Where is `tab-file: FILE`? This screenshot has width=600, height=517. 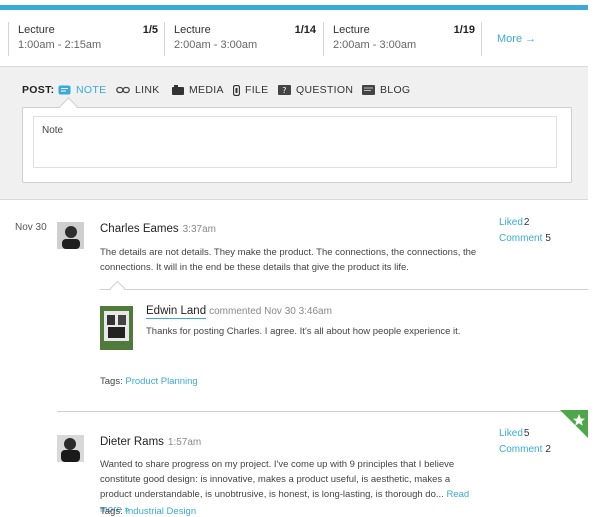 tab-file: FILE is located at coordinates (250, 90).